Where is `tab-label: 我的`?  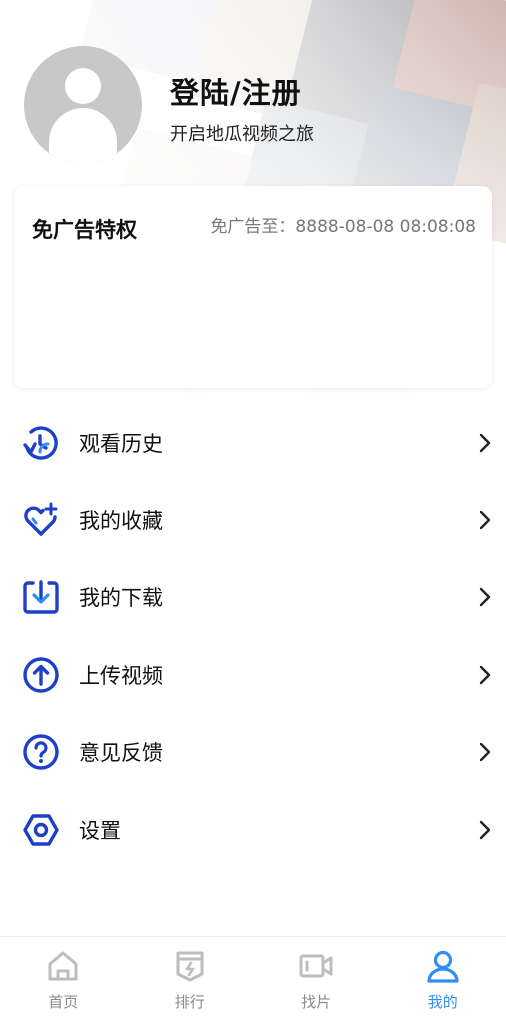 tab-label: 我的 is located at coordinates (442, 1002).